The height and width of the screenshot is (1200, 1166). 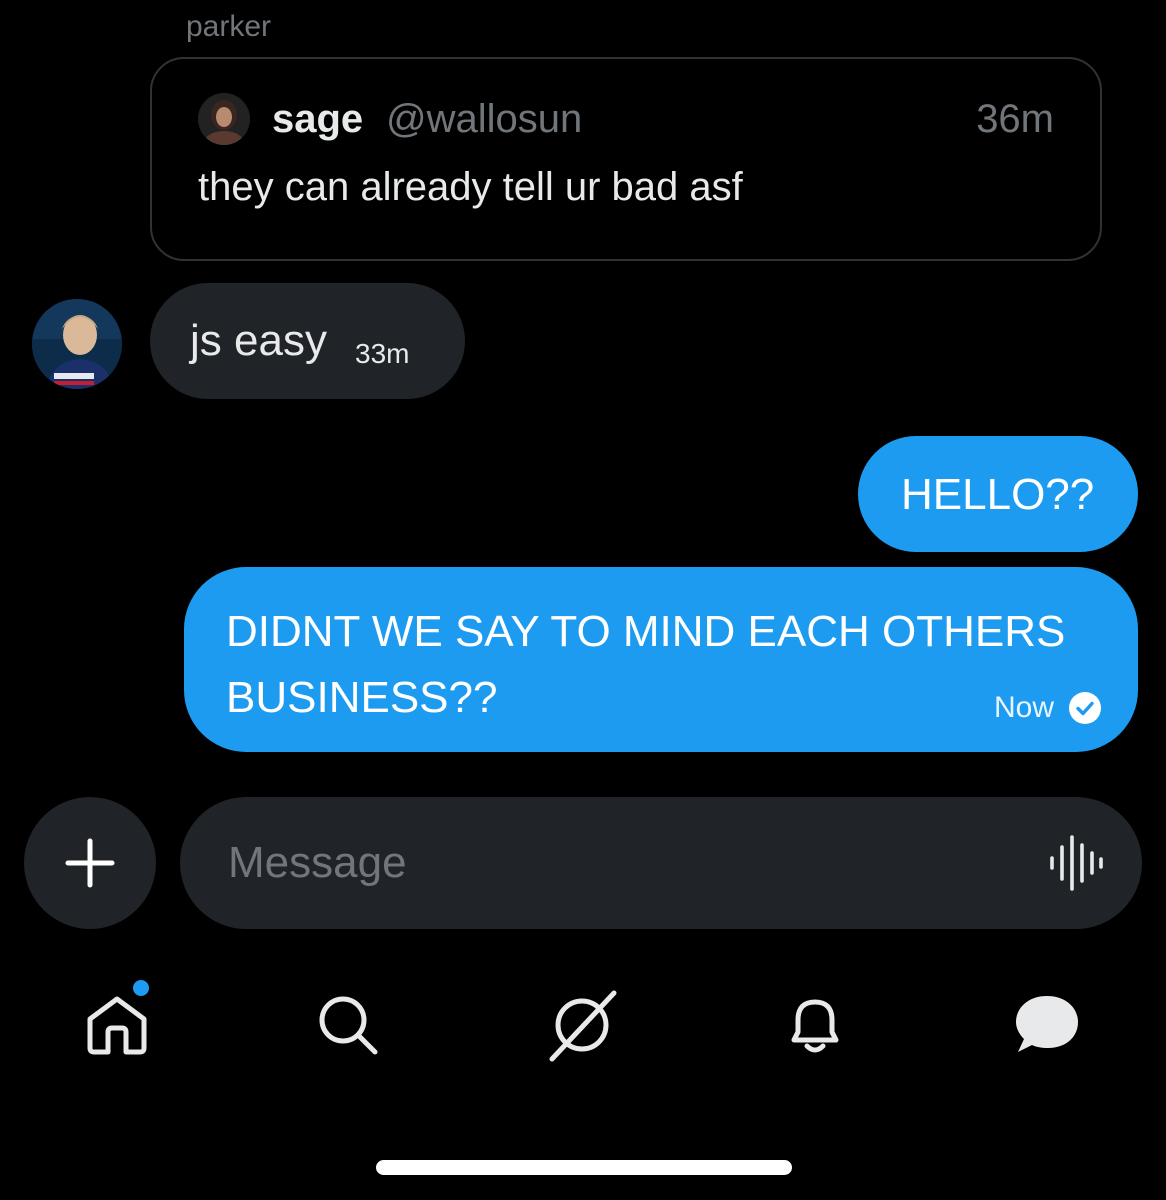 I want to click on quoted-author-avatar, so click(x=224, y=119).